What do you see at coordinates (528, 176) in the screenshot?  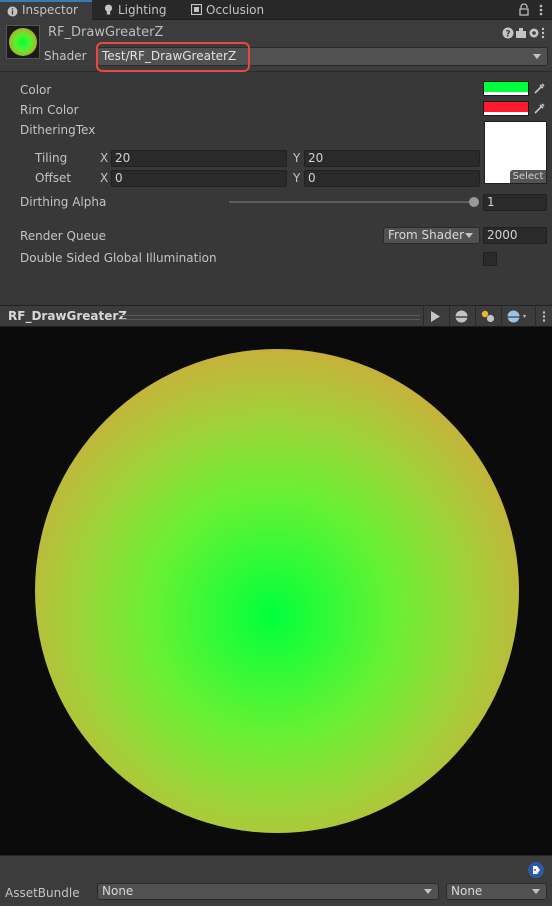 I see `texture-select-button: Select` at bounding box center [528, 176].